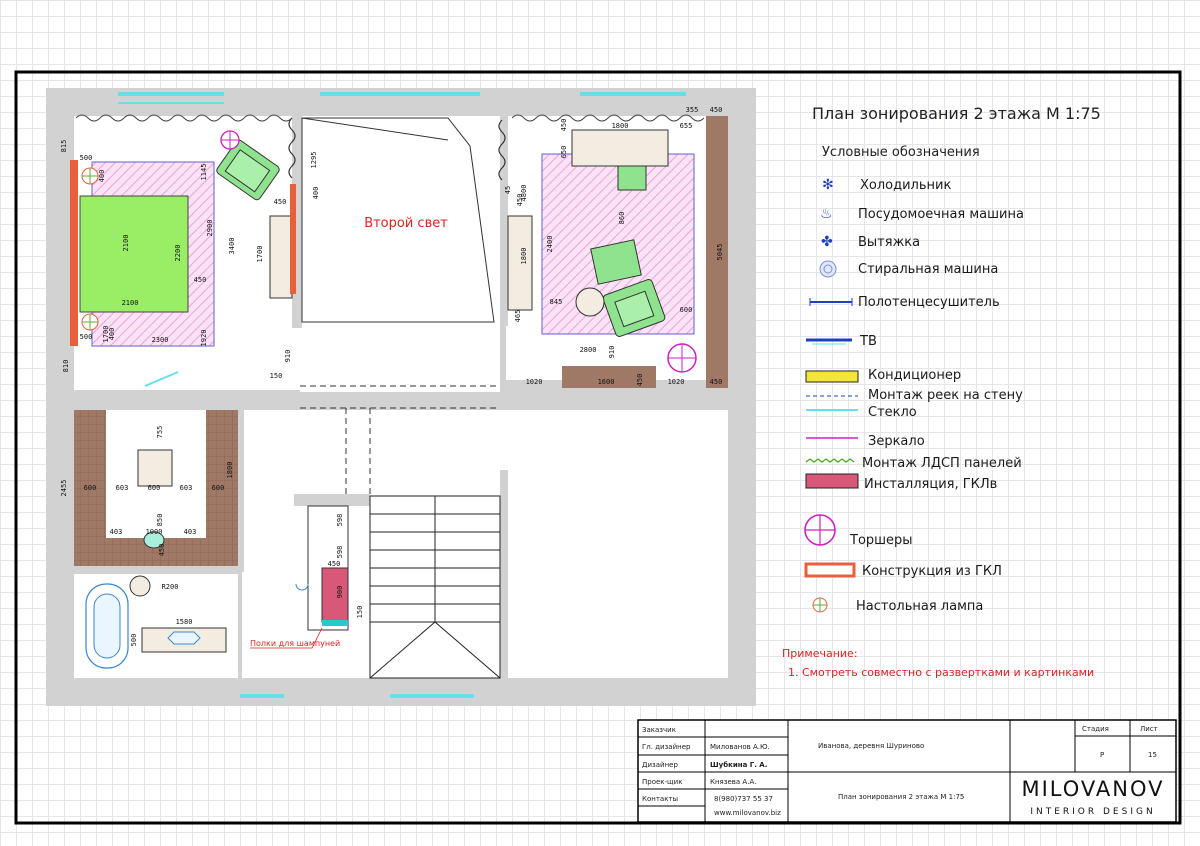 The height and width of the screenshot is (846, 1200). What do you see at coordinates (830, 570) in the screenshot?
I see `gkl-icon` at bounding box center [830, 570].